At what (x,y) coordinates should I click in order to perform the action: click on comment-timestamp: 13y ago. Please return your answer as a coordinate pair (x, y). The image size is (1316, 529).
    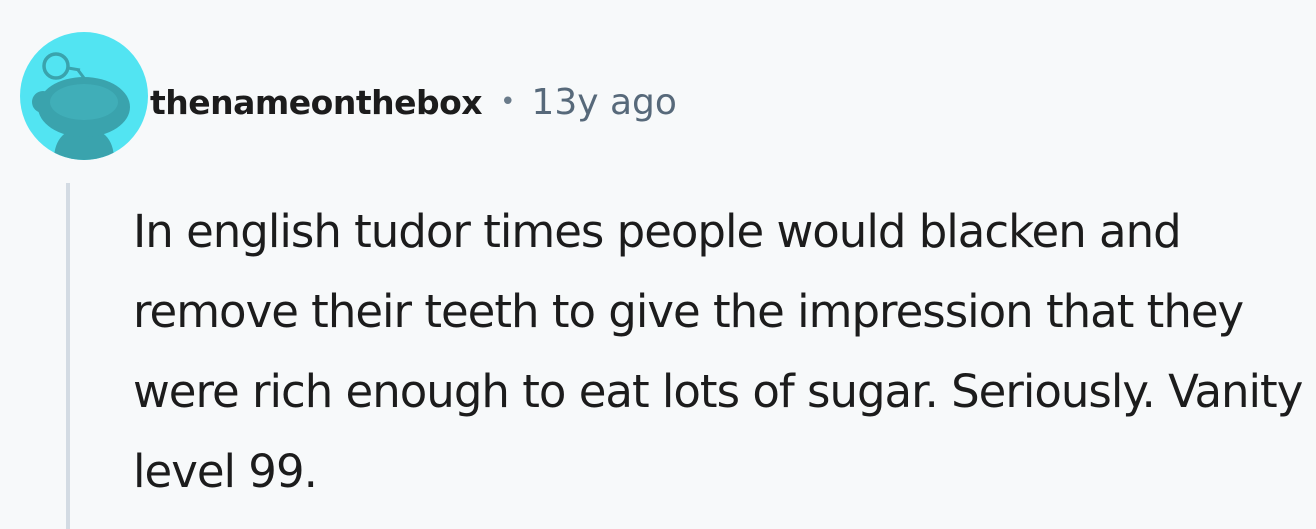
    Looking at the image, I should click on (604, 102).